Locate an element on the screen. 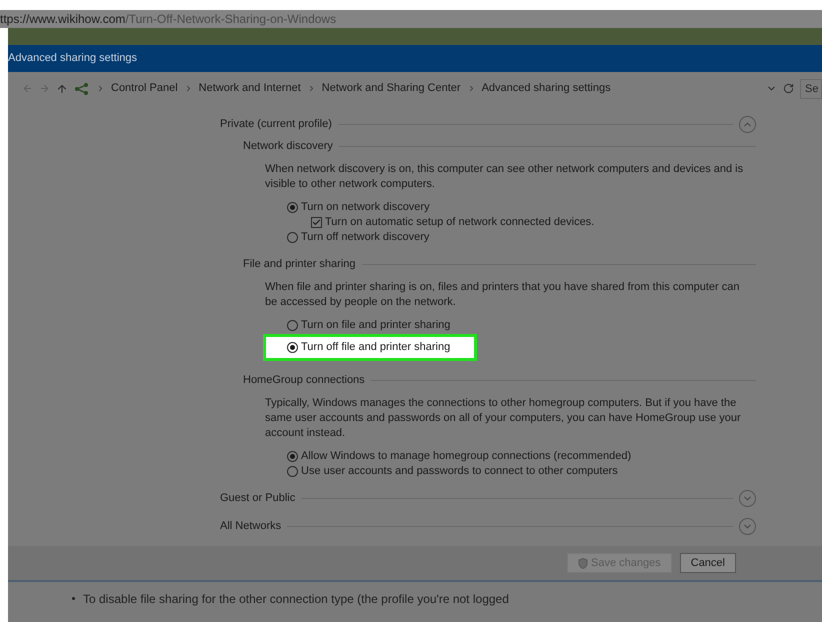 This screenshot has width=822, height=622. option-label: Turn on network discovery is located at coordinates (365, 207).